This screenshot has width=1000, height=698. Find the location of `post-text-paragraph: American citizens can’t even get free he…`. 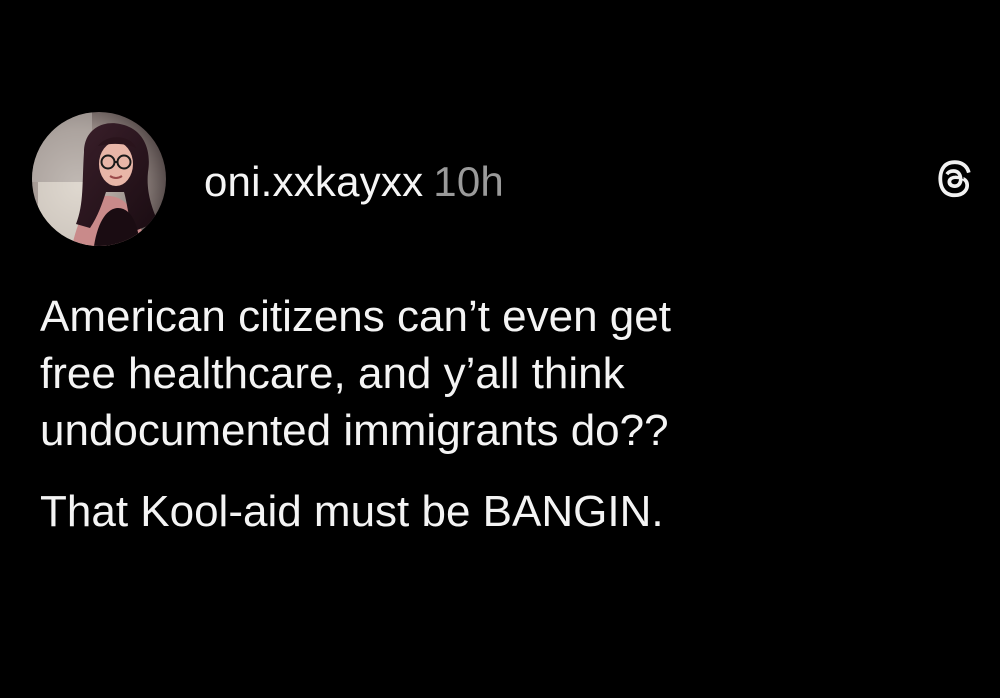

post-text-paragraph: American citizens can’t even get free he… is located at coordinates (355, 373).